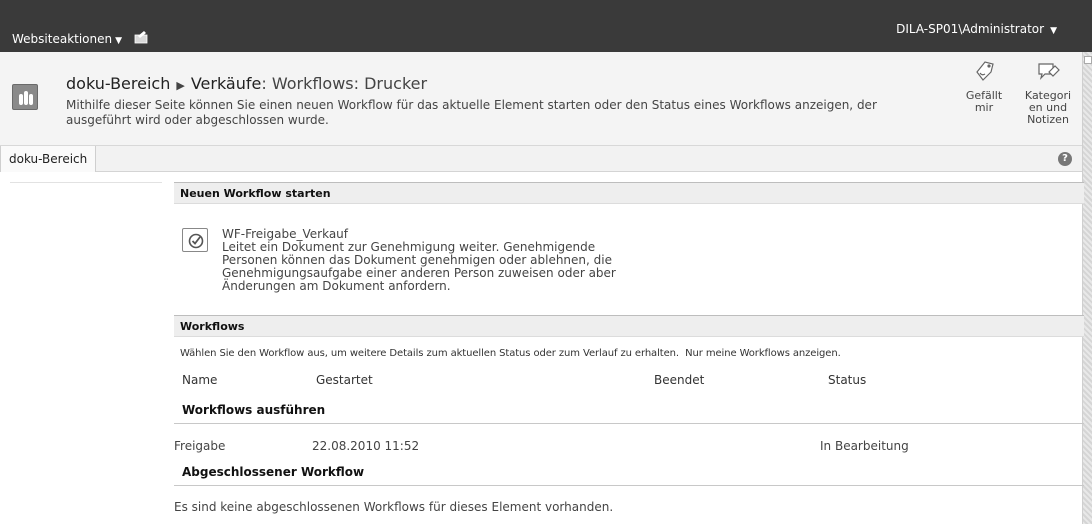 The image size is (1092, 524). Describe the element at coordinates (541, 159) in the screenshot. I see `top-navigation: doku-Bereich ?` at that location.